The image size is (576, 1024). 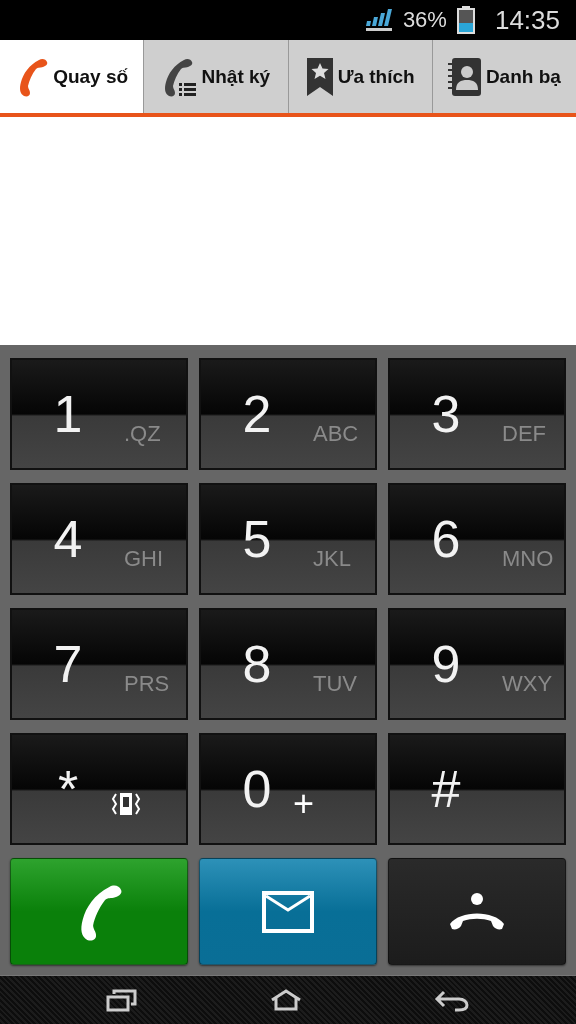 I want to click on back-icon, so click(x=452, y=1000).